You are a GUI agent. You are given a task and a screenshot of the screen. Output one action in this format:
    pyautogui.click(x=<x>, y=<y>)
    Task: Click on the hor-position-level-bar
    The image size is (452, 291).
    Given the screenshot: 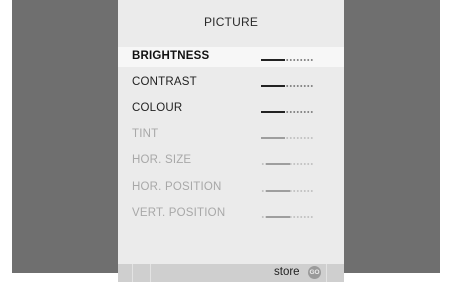 What is the action you would take?
    pyautogui.click(x=287, y=191)
    